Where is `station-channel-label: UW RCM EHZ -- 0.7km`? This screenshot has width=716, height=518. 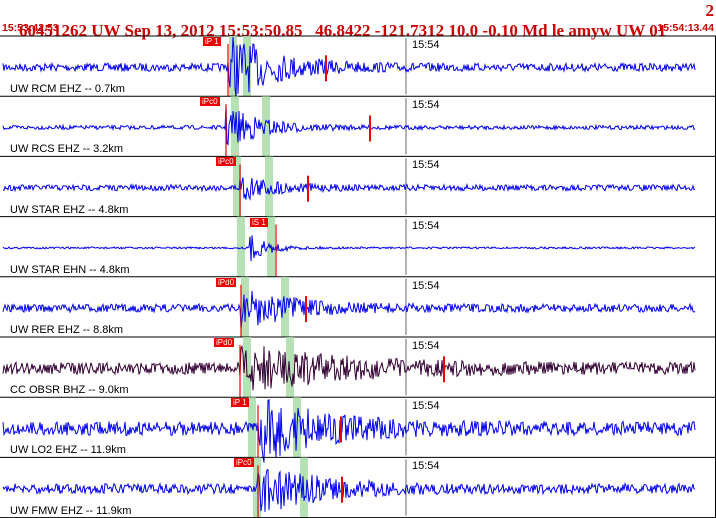
station-channel-label: UW RCM EHZ -- 0.7km is located at coordinates (67, 89).